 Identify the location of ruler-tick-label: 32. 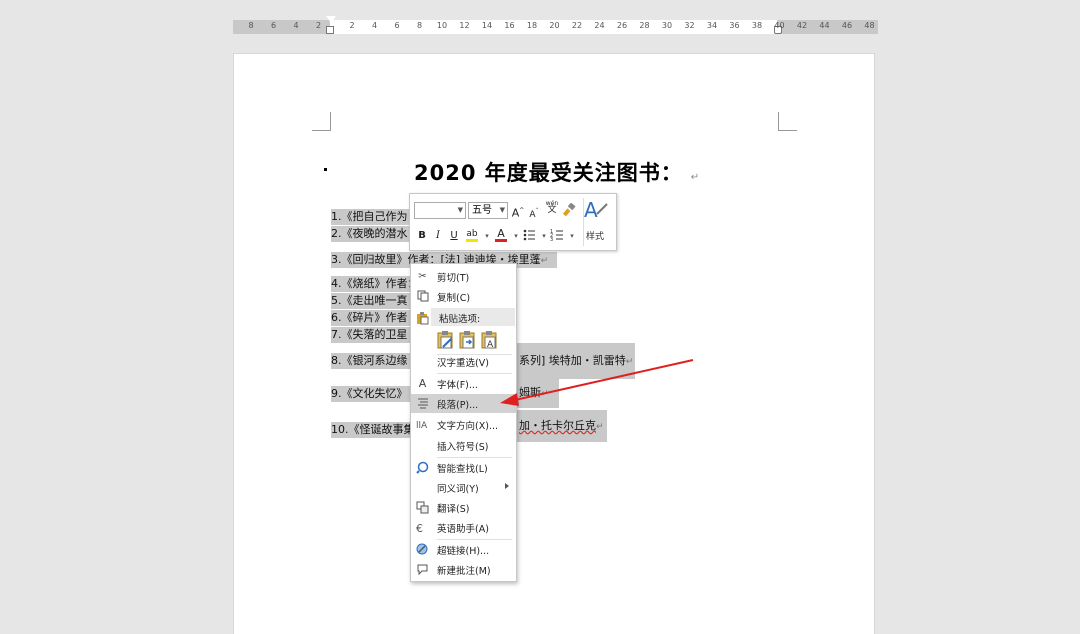
(689, 25).